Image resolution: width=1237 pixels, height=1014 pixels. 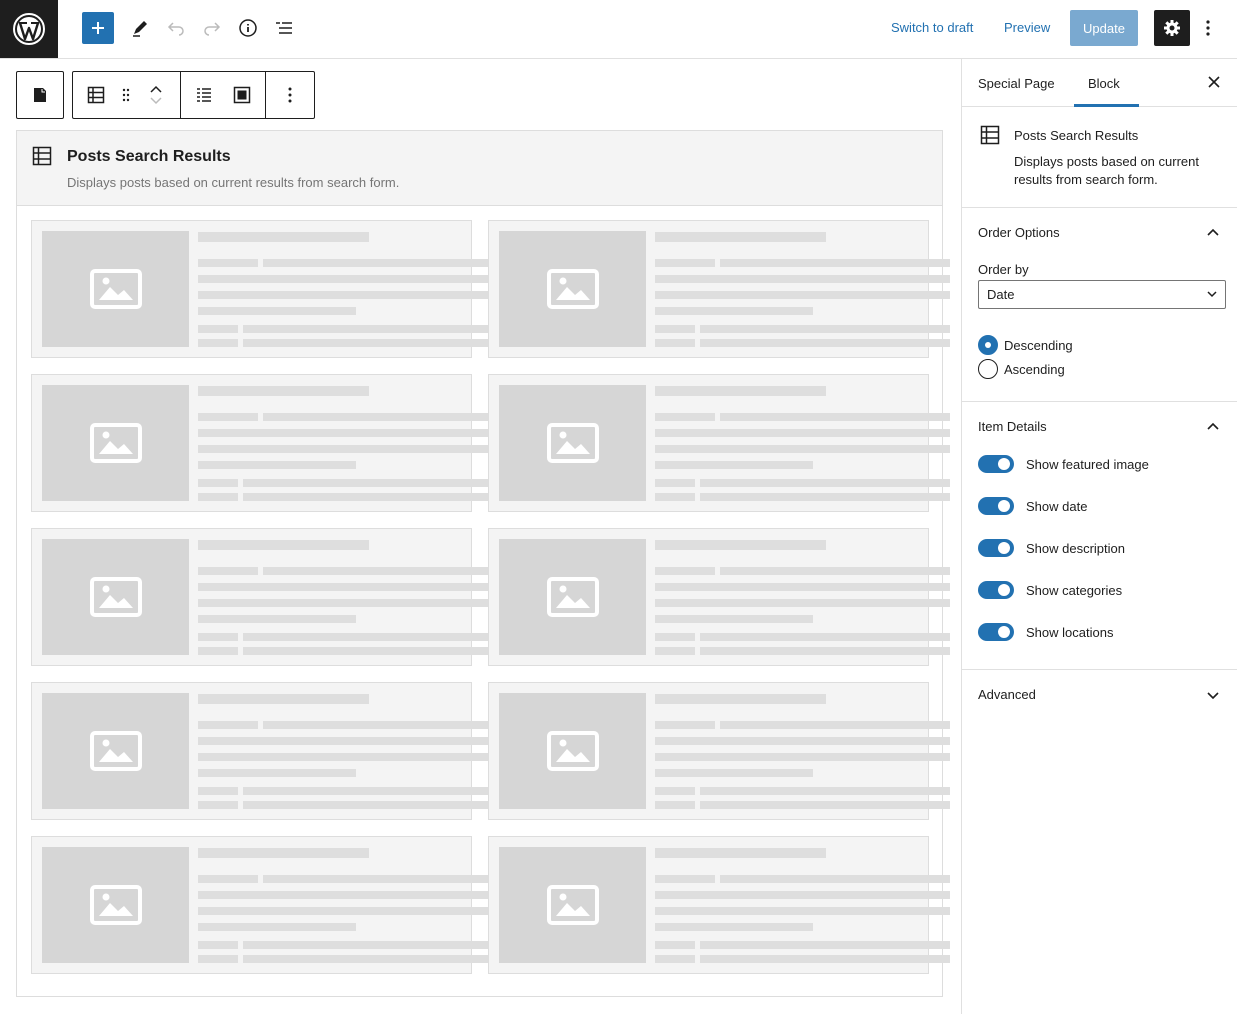 What do you see at coordinates (98, 28) in the screenshot?
I see `add-block-button` at bounding box center [98, 28].